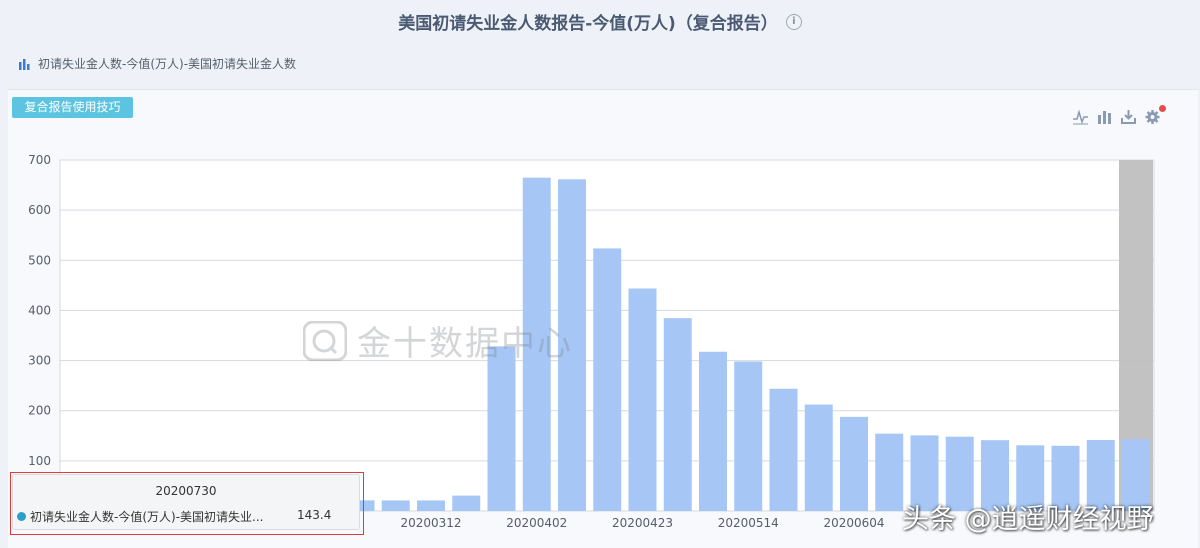 This screenshot has width=1200, height=548. What do you see at coordinates (39, 310) in the screenshot?
I see `y-tick-label: 400` at bounding box center [39, 310].